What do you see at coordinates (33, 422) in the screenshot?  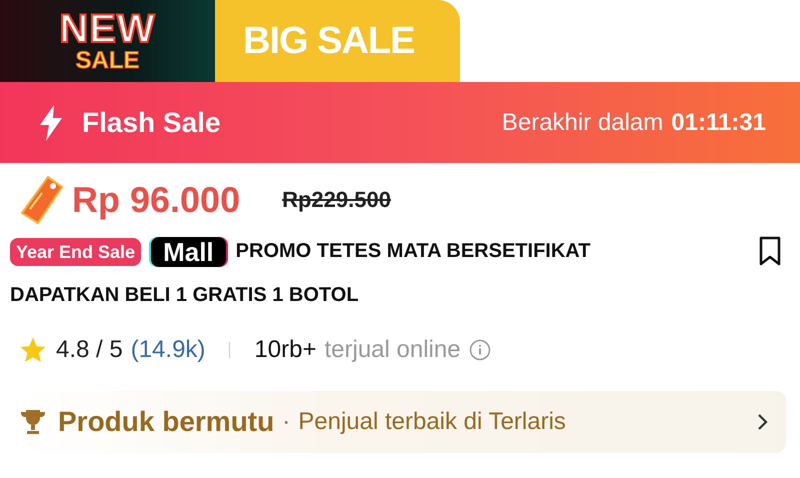 I see `trophy-icon` at bounding box center [33, 422].